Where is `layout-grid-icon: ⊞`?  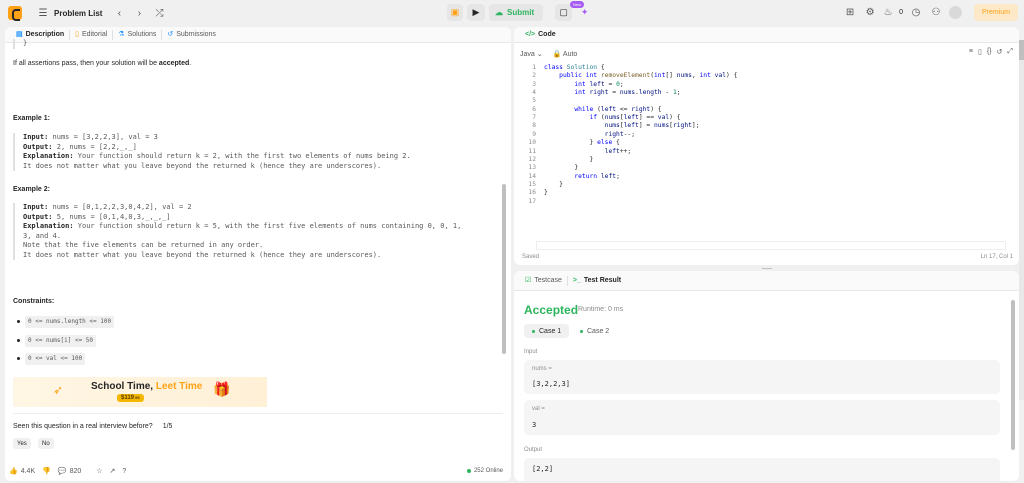
layout-grid-icon: ⊞ is located at coordinates (850, 13).